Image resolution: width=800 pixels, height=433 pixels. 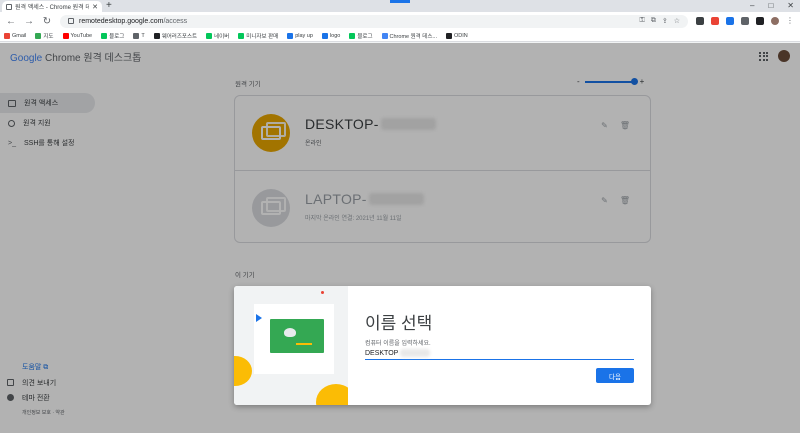 I want to click on computer-name-label: 컴퓨터 이름을 입력하세요., so click(x=398, y=344).